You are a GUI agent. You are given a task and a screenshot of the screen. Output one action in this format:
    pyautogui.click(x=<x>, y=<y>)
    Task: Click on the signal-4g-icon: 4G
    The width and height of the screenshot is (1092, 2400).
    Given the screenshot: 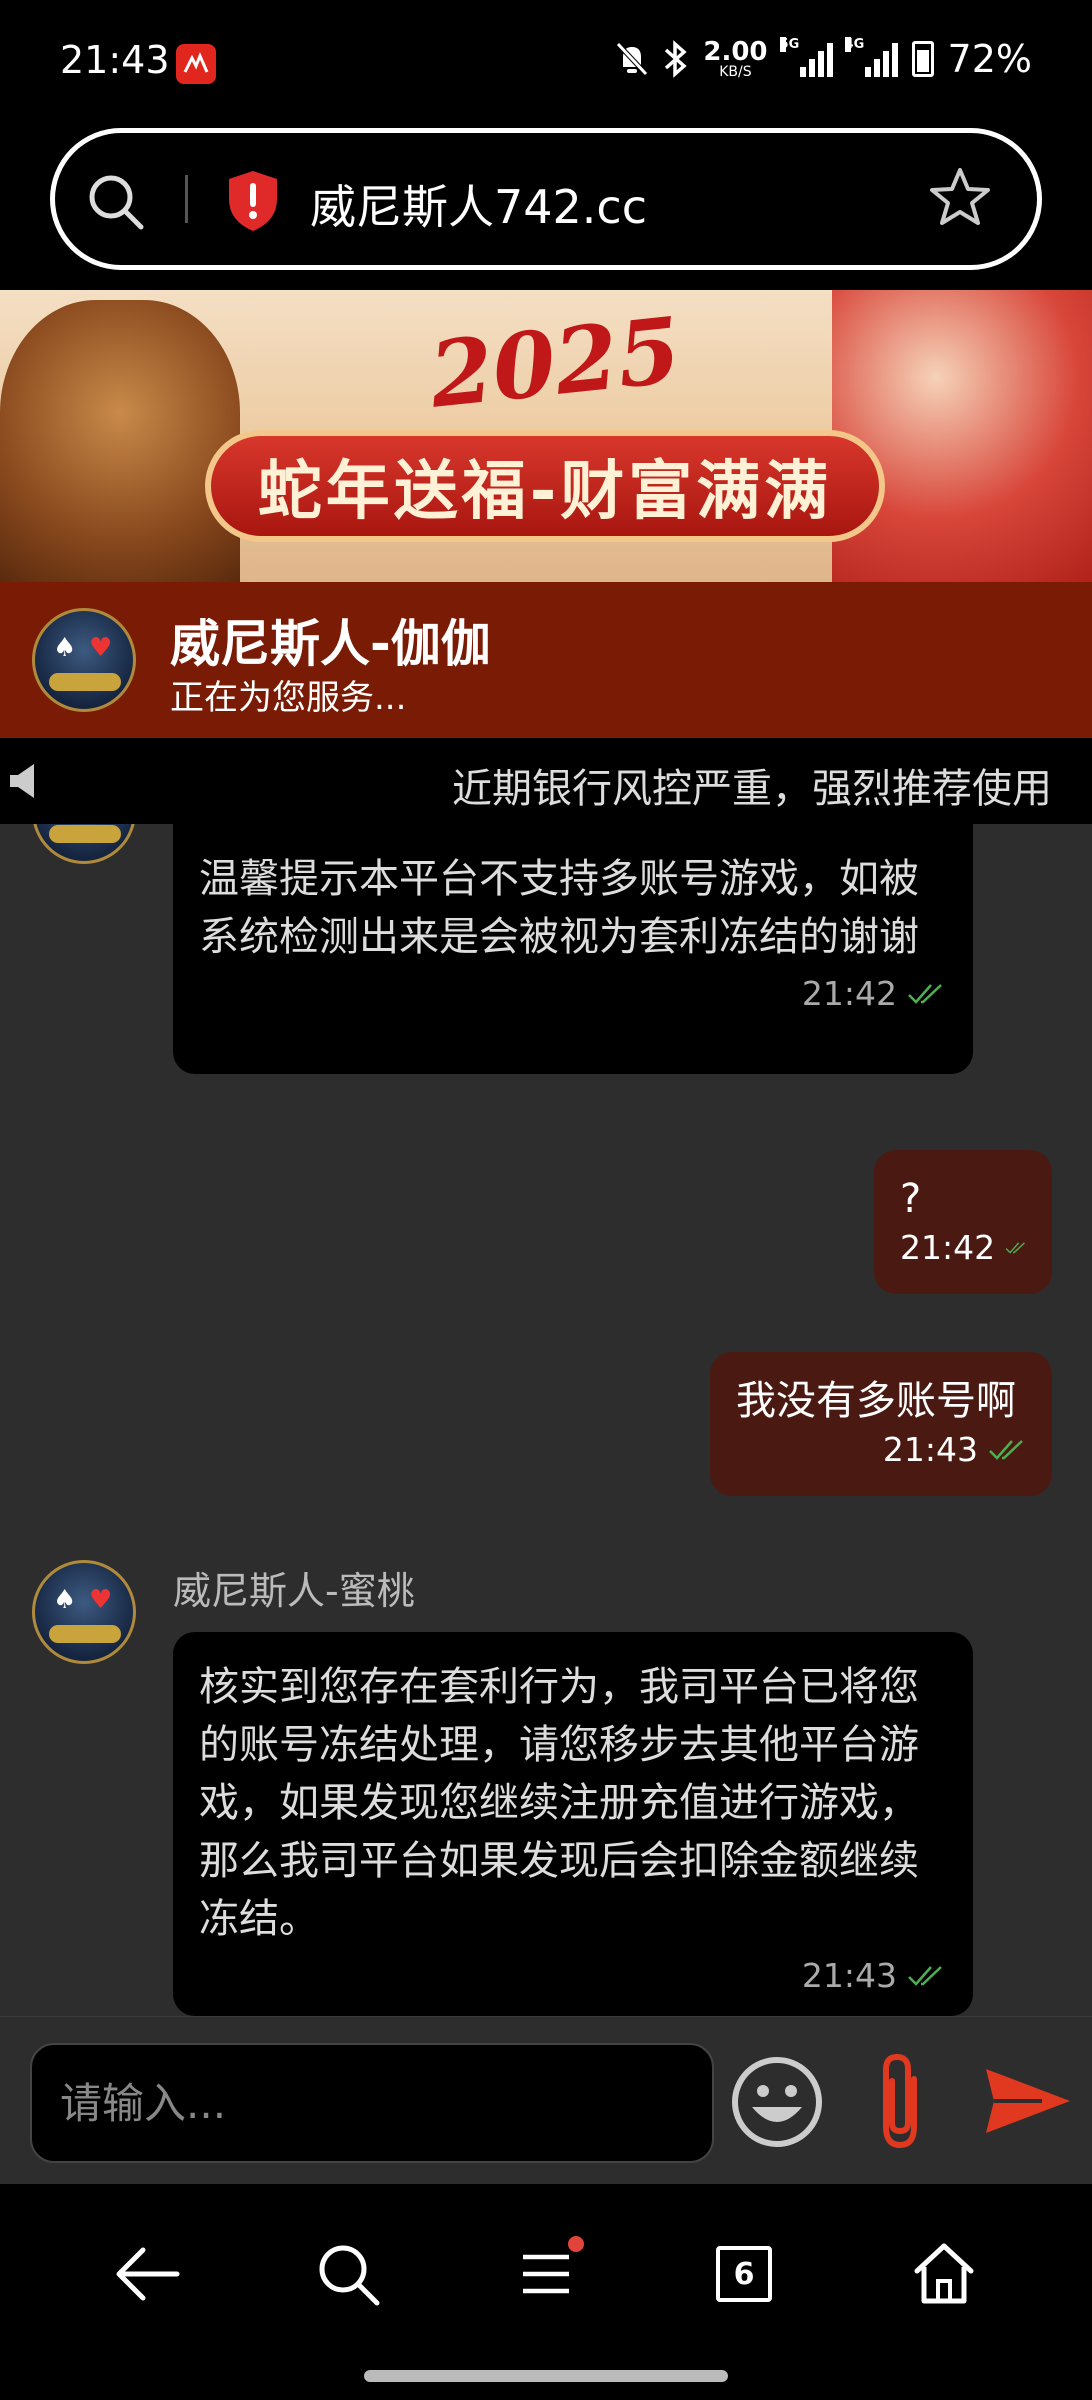 What is the action you would take?
    pyautogui.click(x=871, y=57)
    